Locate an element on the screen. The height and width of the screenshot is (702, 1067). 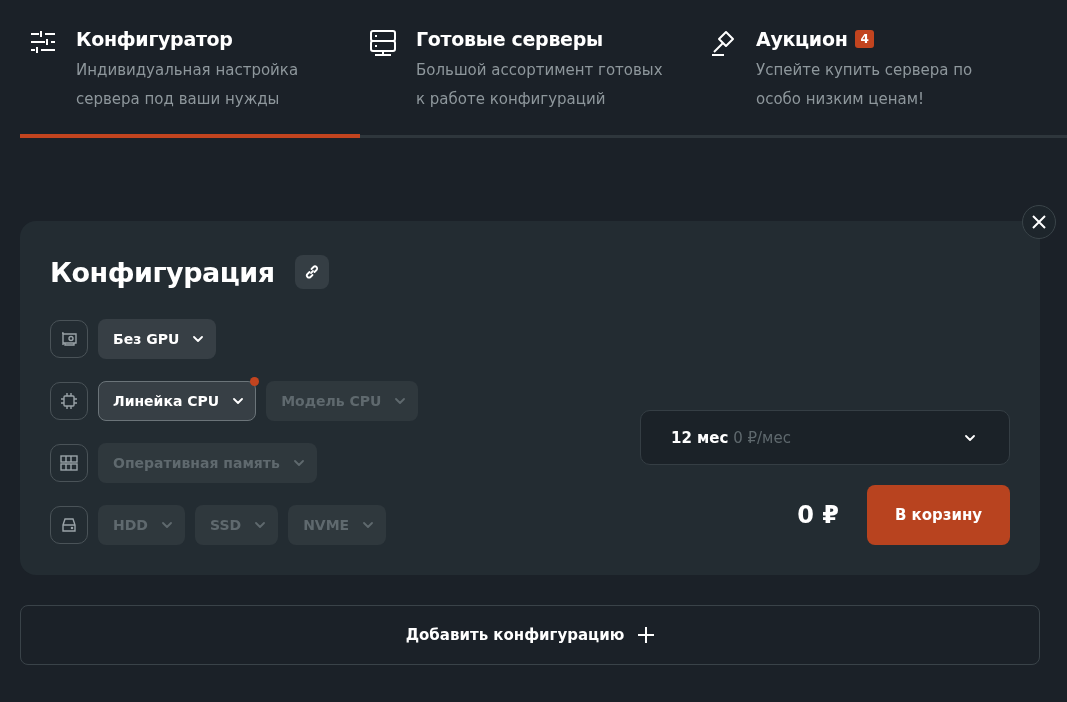
drive-icon is located at coordinates (69, 525).